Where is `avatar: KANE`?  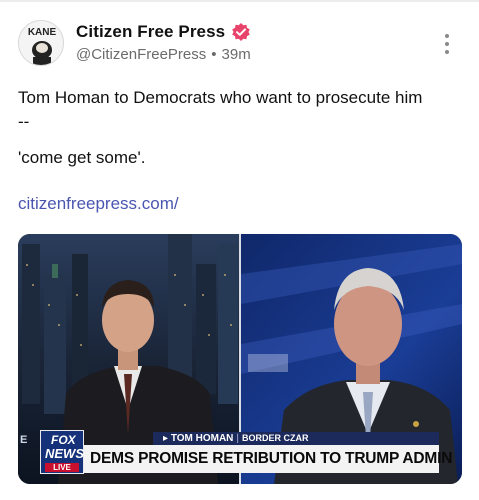
avatar: KANE is located at coordinates (41, 43).